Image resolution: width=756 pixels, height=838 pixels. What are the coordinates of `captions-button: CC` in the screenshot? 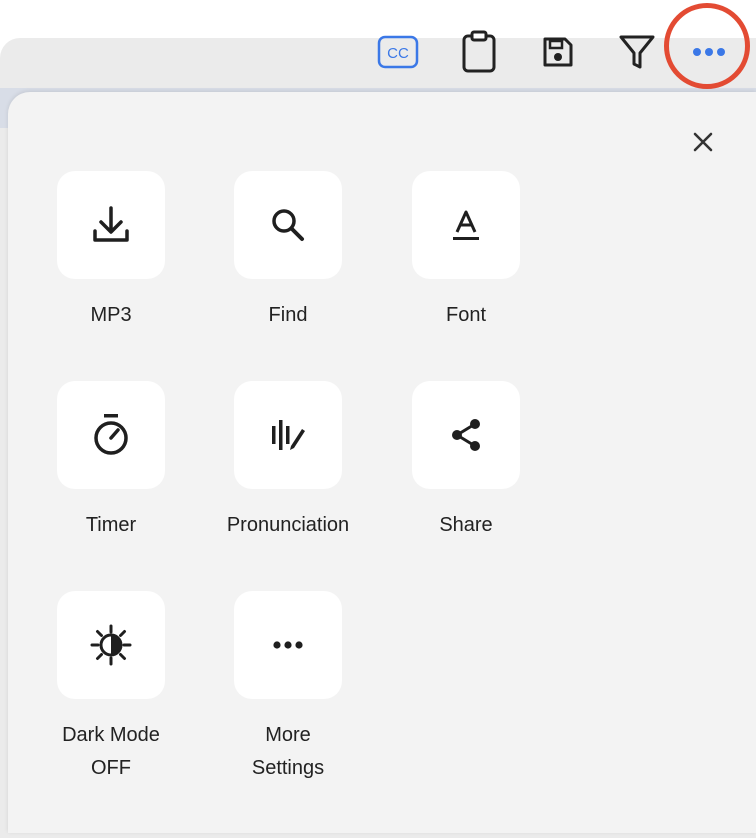 It's located at (398, 52).